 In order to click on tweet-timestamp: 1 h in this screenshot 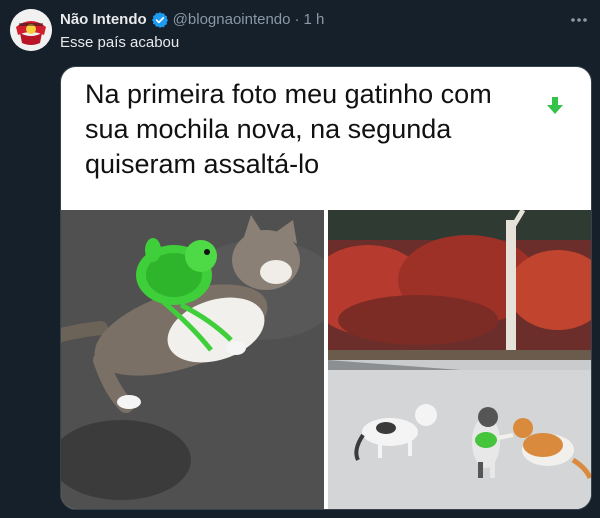, I will do `click(314, 20)`.